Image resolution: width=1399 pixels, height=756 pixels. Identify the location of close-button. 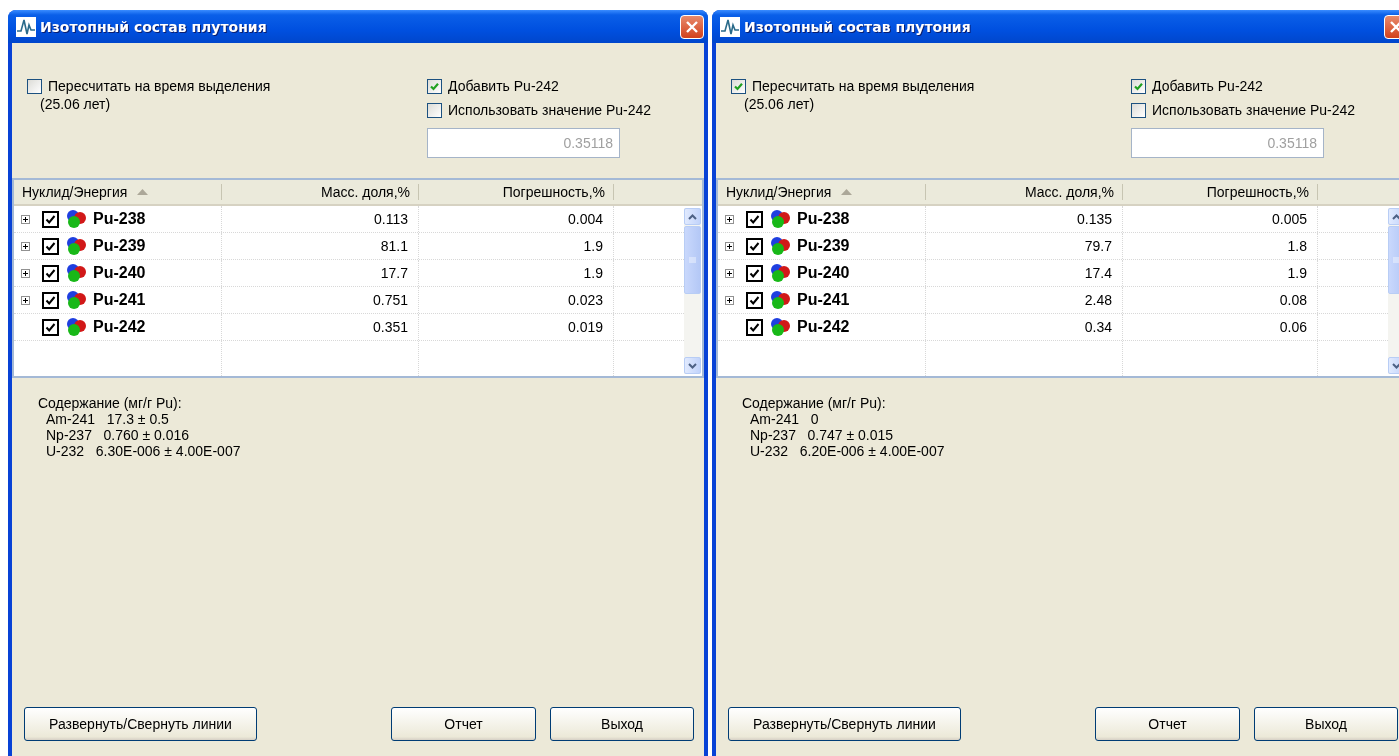
(692, 26).